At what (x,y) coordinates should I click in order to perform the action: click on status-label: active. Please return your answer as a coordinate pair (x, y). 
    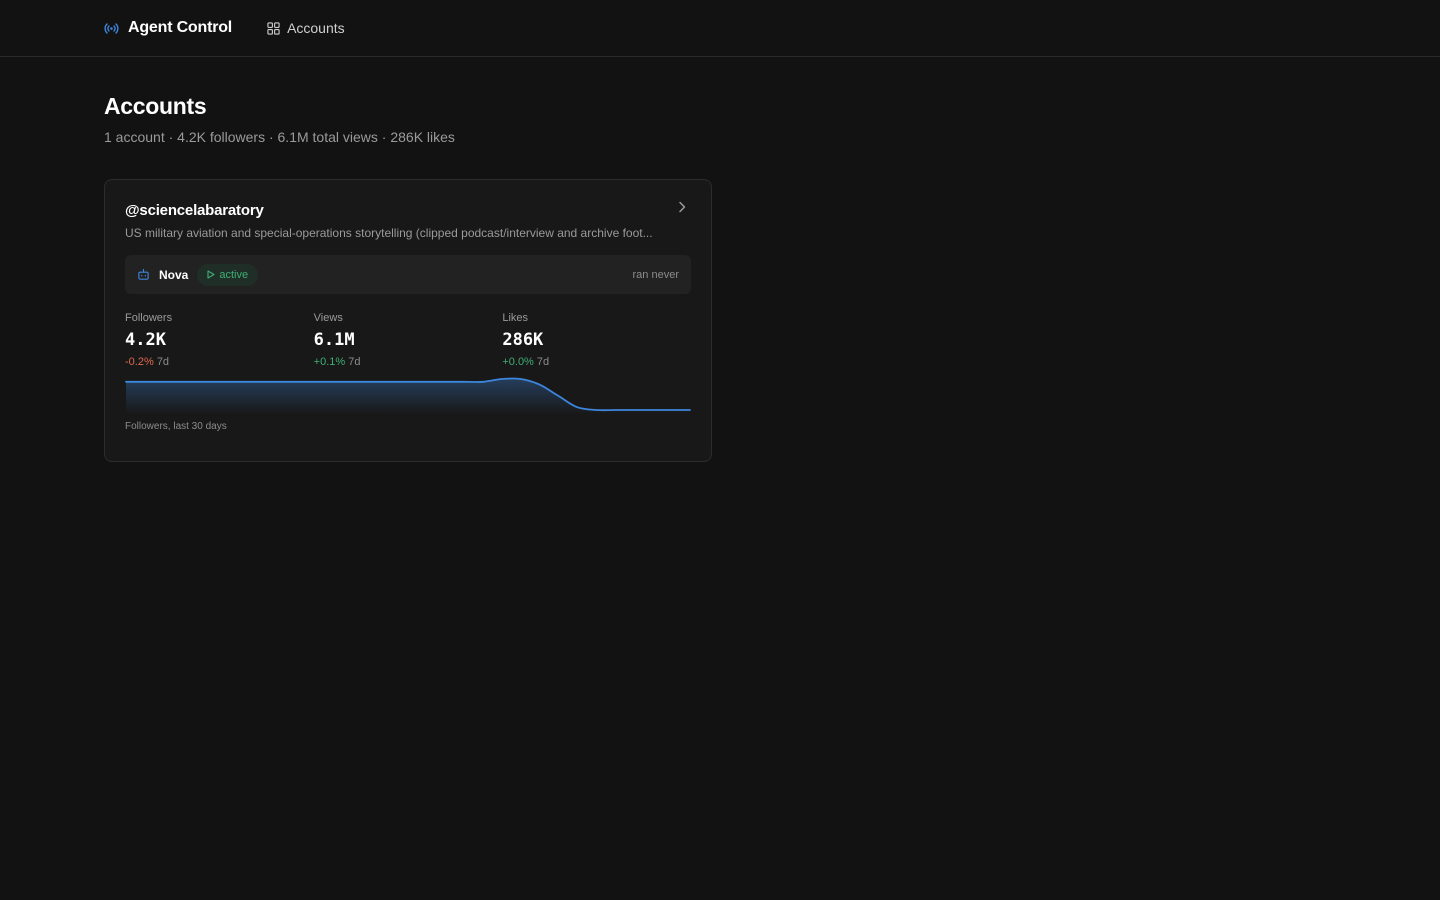
    Looking at the image, I should click on (234, 274).